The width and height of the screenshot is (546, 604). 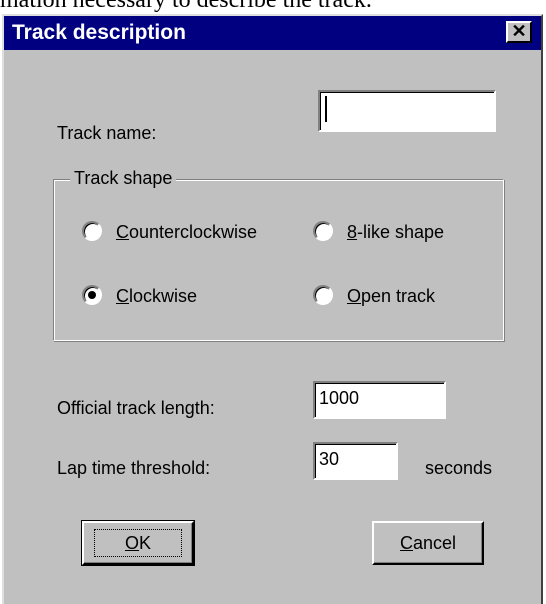 I want to click on radio-counterclockwise, so click(x=92, y=231).